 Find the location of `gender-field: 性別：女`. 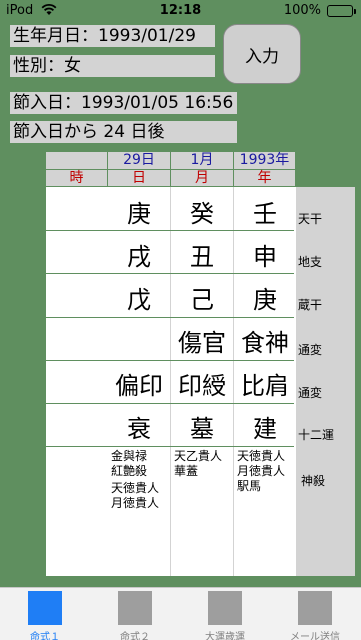

gender-field: 性別：女 is located at coordinates (112, 66).